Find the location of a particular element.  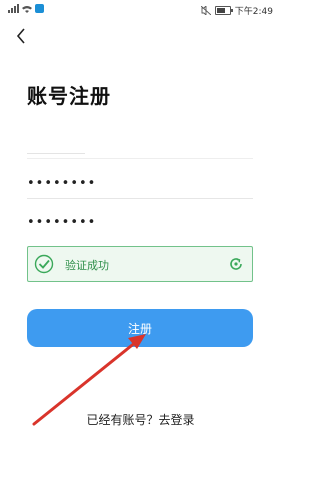

password-field: •••••••• is located at coordinates (140, 183).